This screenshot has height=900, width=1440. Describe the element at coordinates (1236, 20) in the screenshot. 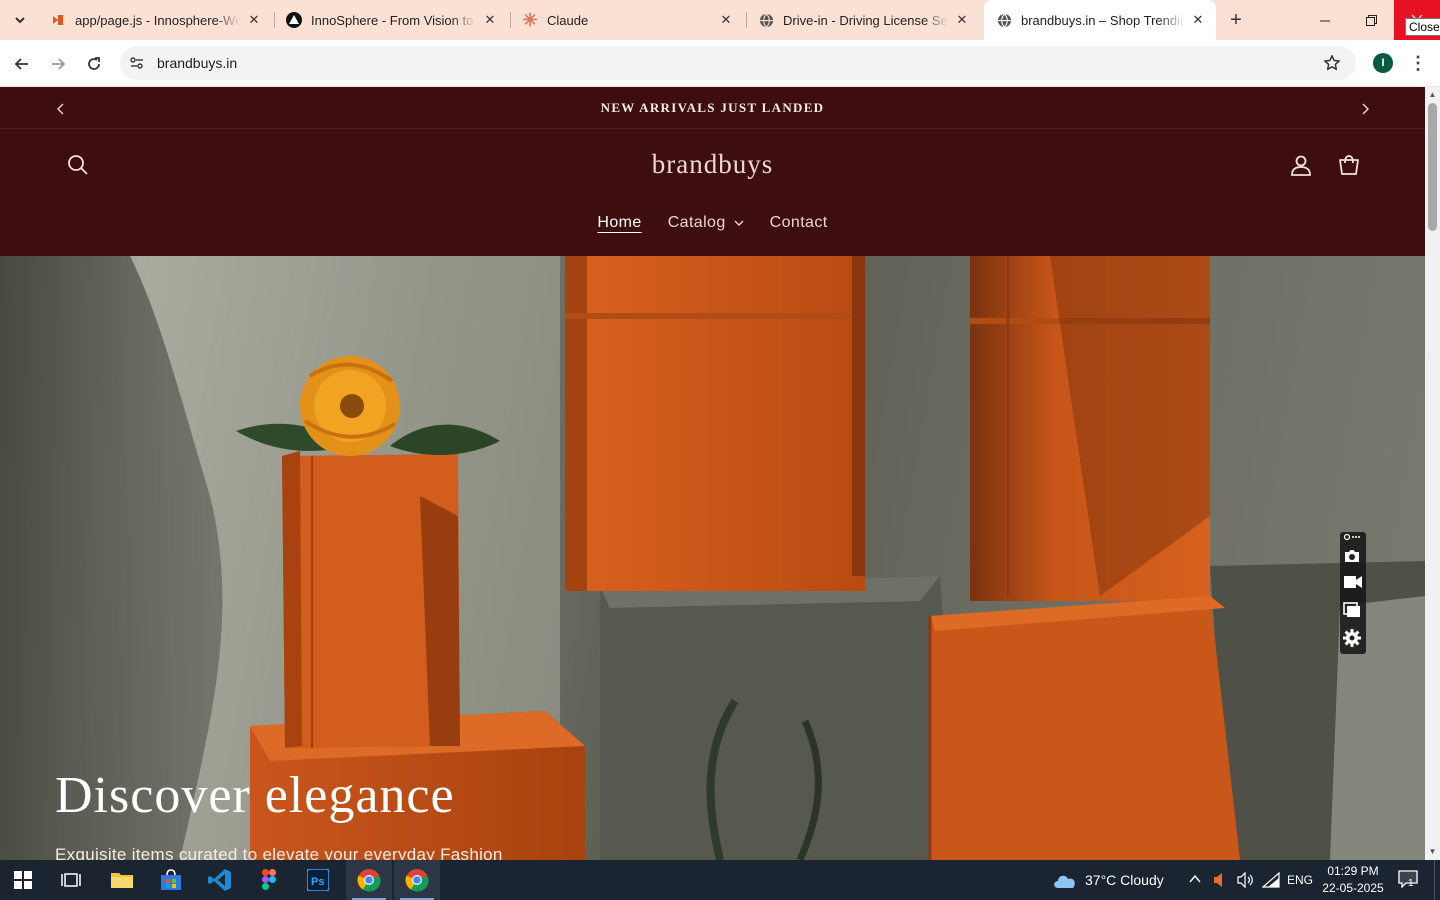

I see `new-tab-button: +` at that location.